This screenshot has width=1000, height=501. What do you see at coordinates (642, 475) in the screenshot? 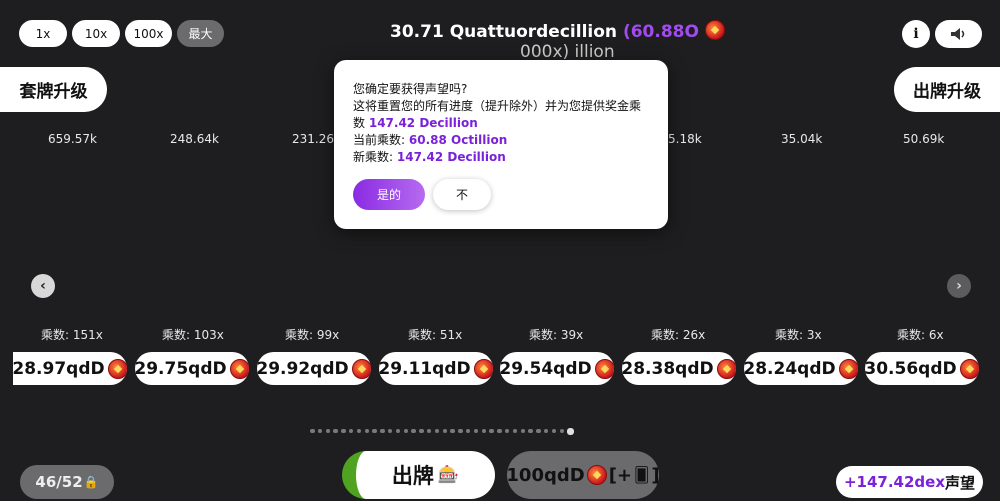
I see `card-icon: 🂠` at bounding box center [642, 475].